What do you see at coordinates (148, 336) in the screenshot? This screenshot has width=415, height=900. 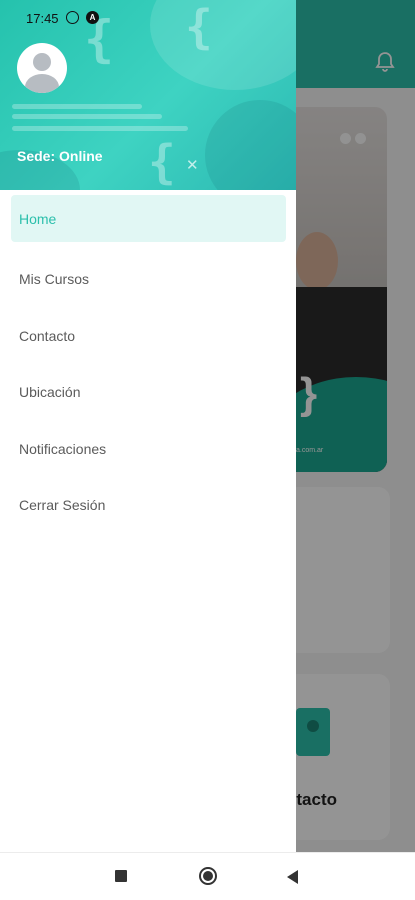 I see `menu-item-contacto: Contacto` at bounding box center [148, 336].